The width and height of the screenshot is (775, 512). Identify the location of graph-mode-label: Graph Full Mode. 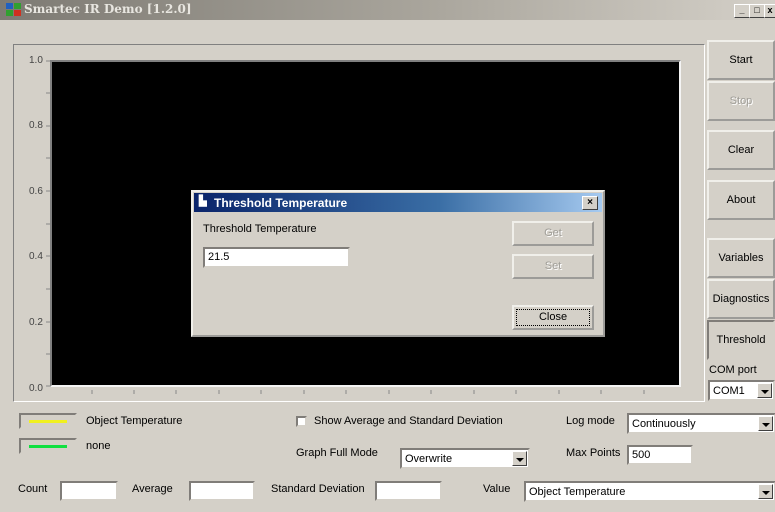
(337, 453).